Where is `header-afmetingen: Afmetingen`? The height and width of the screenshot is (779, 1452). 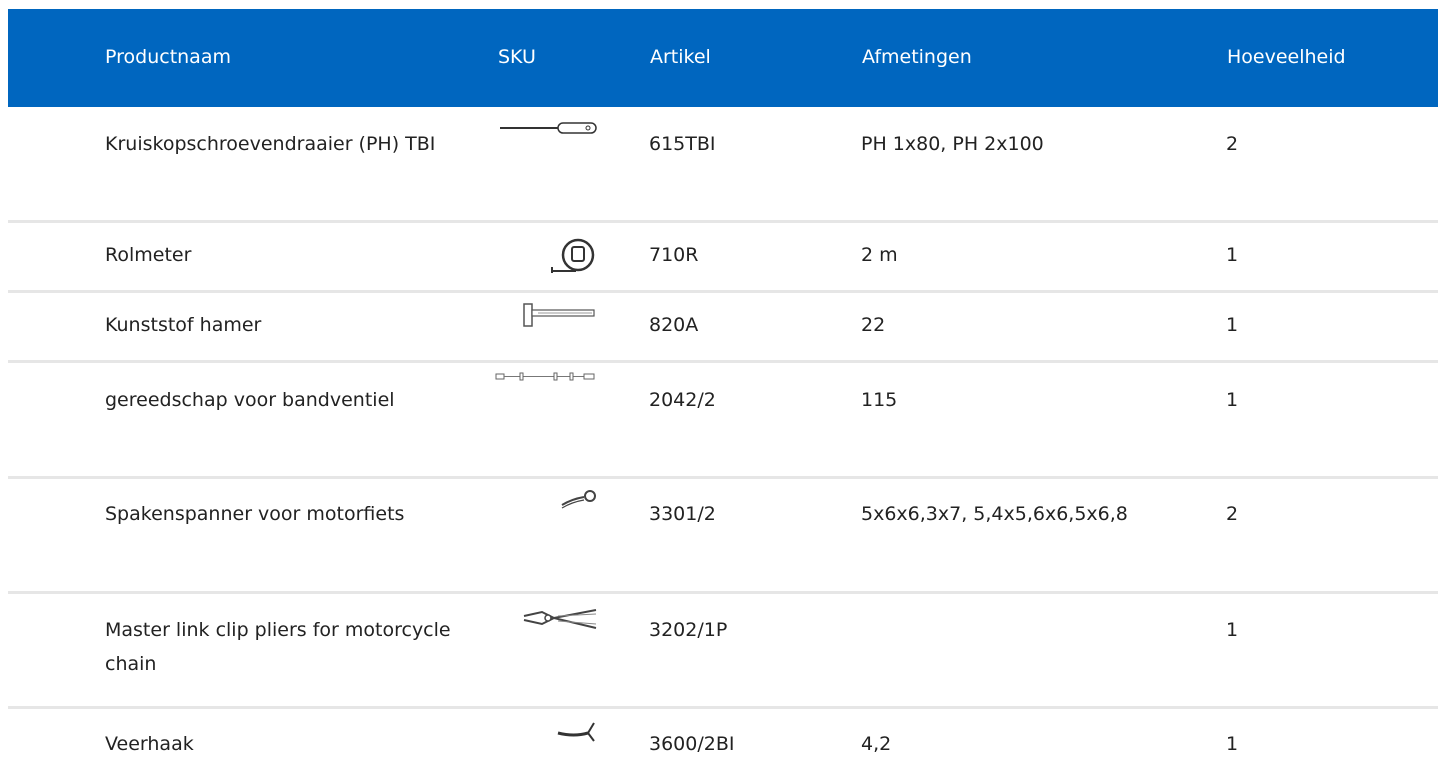 header-afmetingen: Afmetingen is located at coordinates (917, 57).